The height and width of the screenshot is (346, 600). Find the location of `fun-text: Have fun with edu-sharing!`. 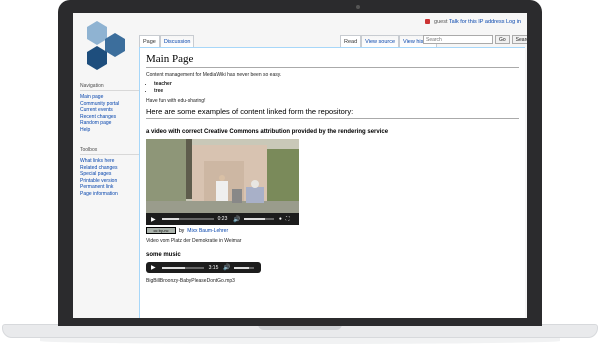

fun-text: Have fun with edu-sharing! is located at coordinates (176, 101).